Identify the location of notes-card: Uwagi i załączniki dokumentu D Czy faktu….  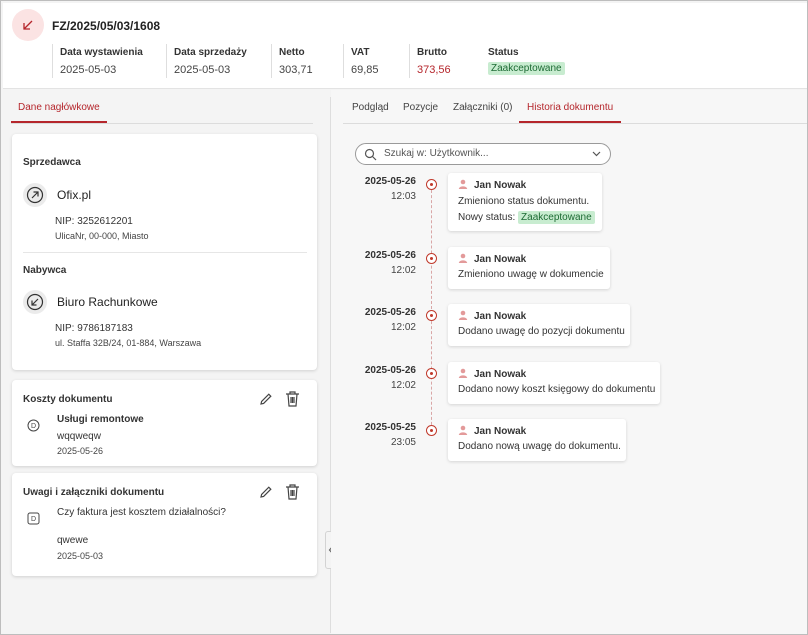
(164, 524).